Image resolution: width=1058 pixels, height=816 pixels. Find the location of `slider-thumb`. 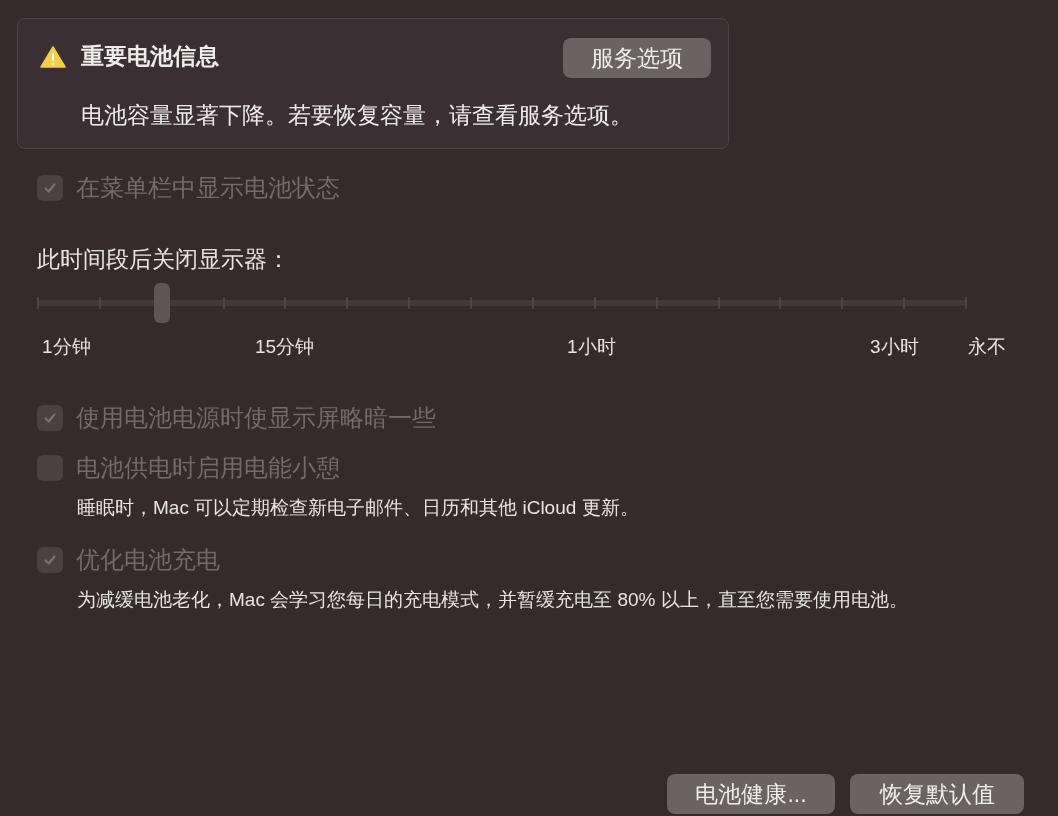

slider-thumb is located at coordinates (161, 303).